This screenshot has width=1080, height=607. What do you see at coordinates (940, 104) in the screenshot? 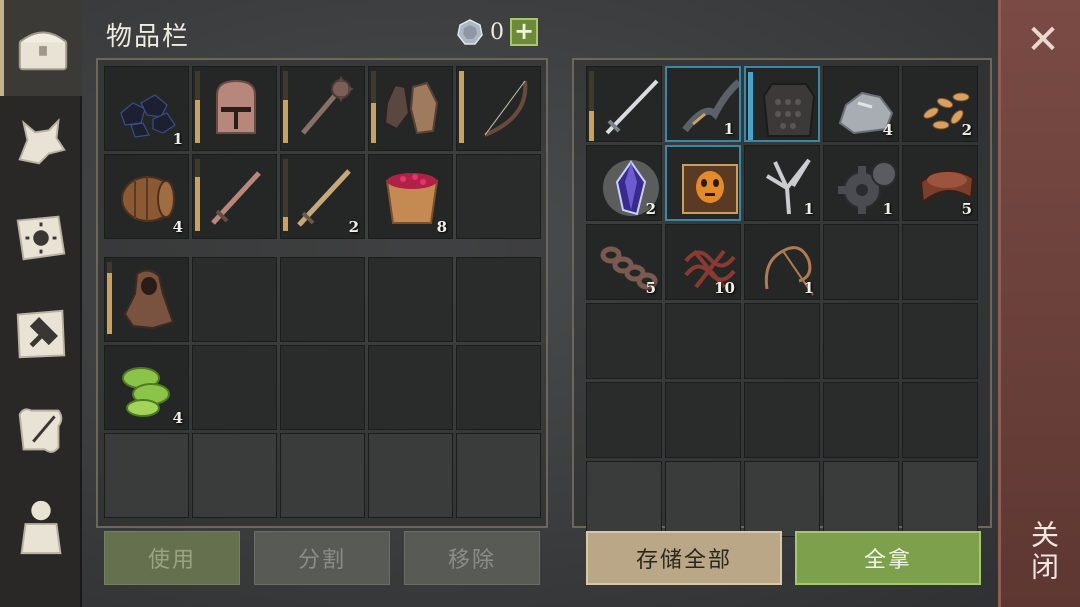
I see `slot-seeds: 2` at bounding box center [940, 104].